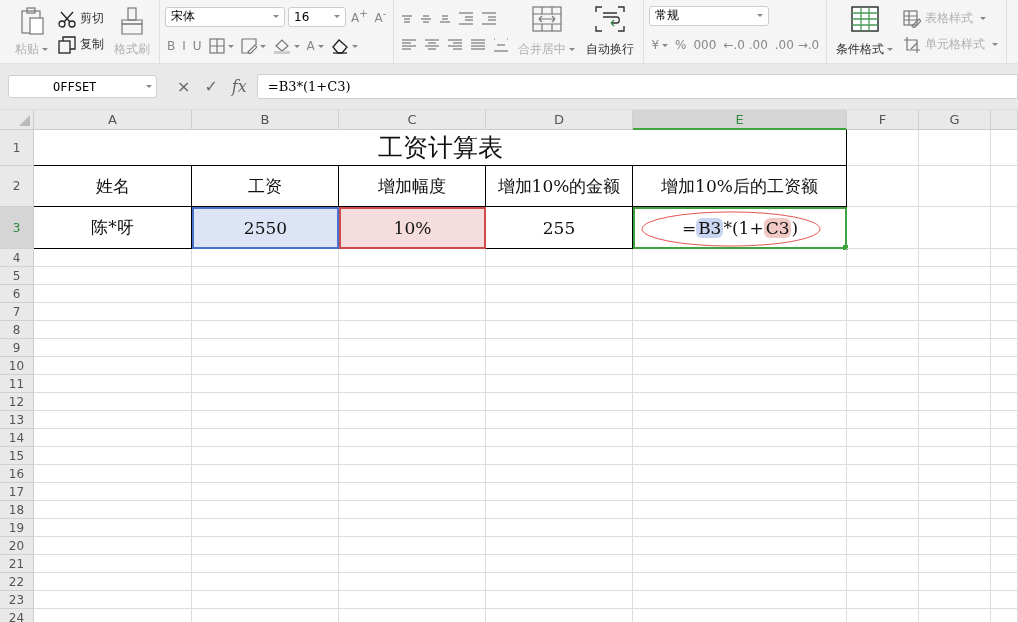 This screenshot has height=622, width=1018. I want to click on toolbar-button: ←.0 .00, so click(745, 45).